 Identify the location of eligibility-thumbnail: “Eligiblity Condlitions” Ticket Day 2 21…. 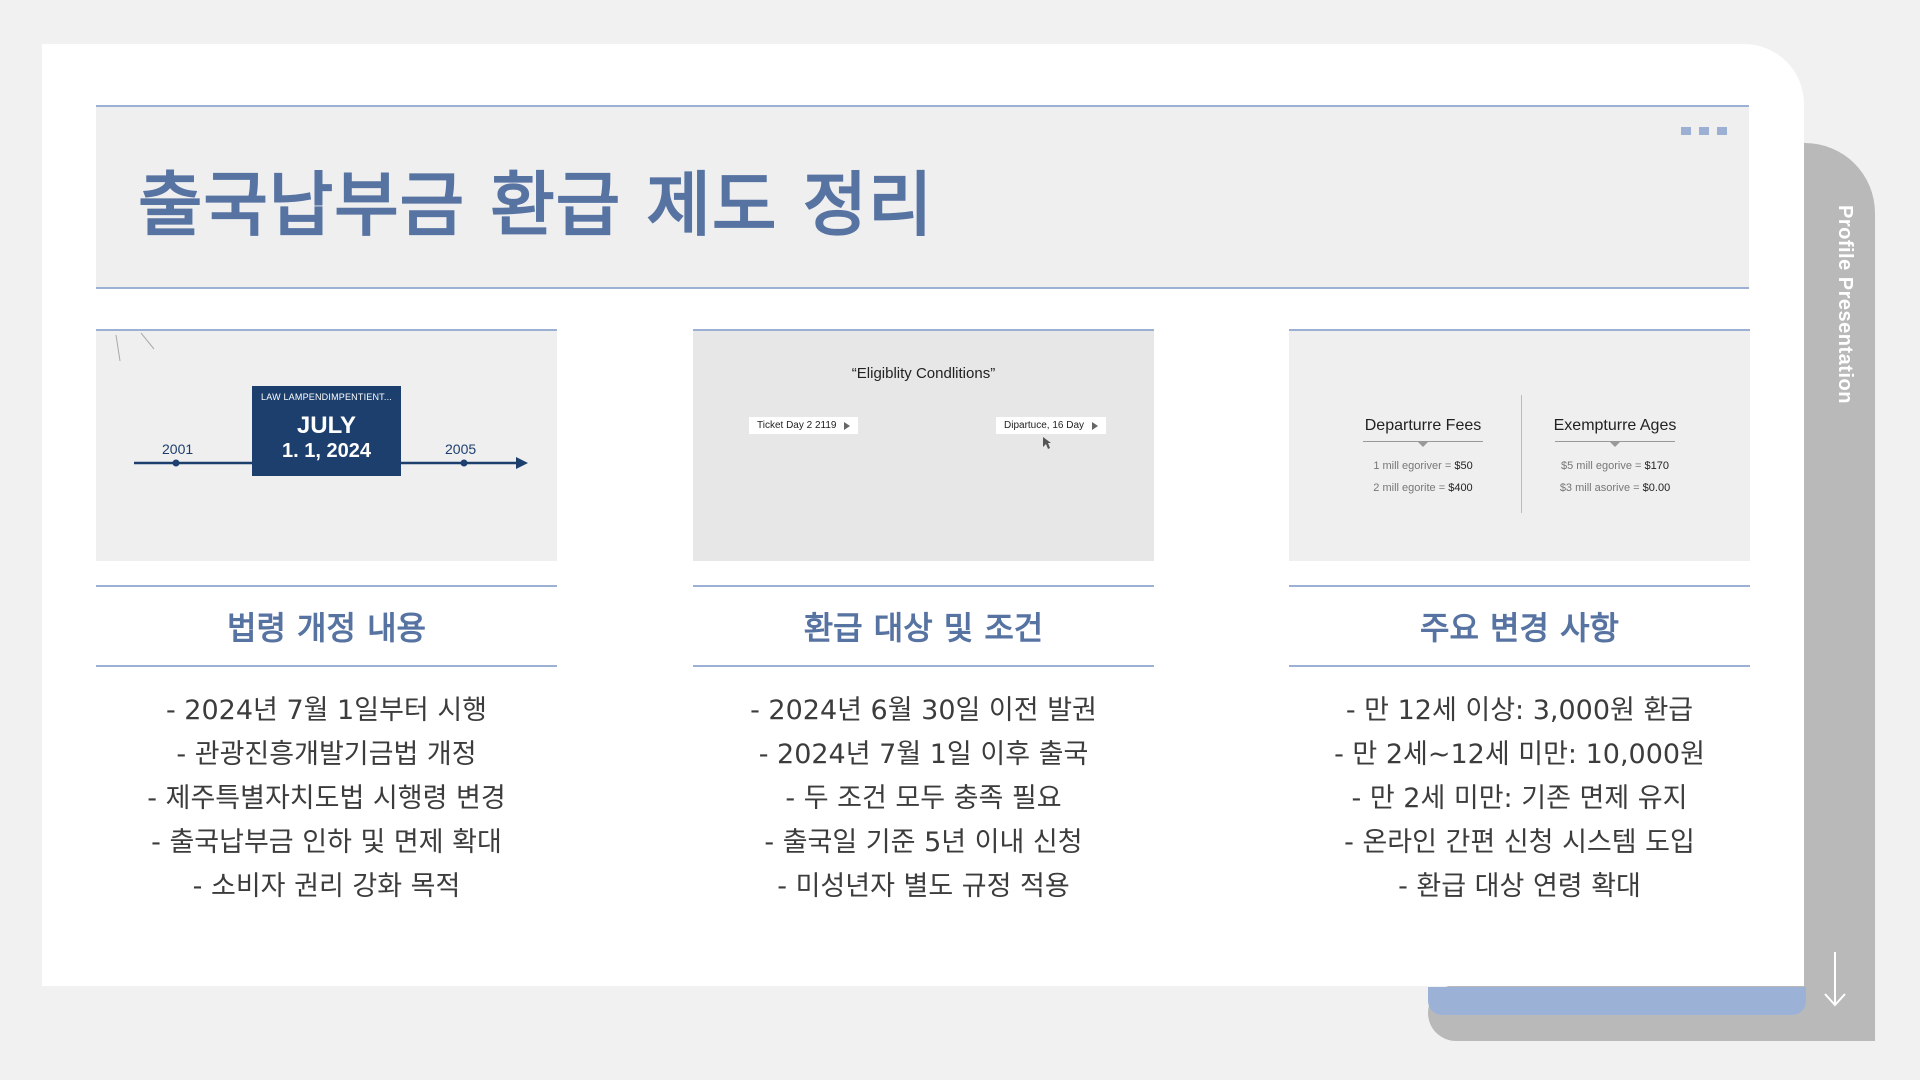
(923, 445).